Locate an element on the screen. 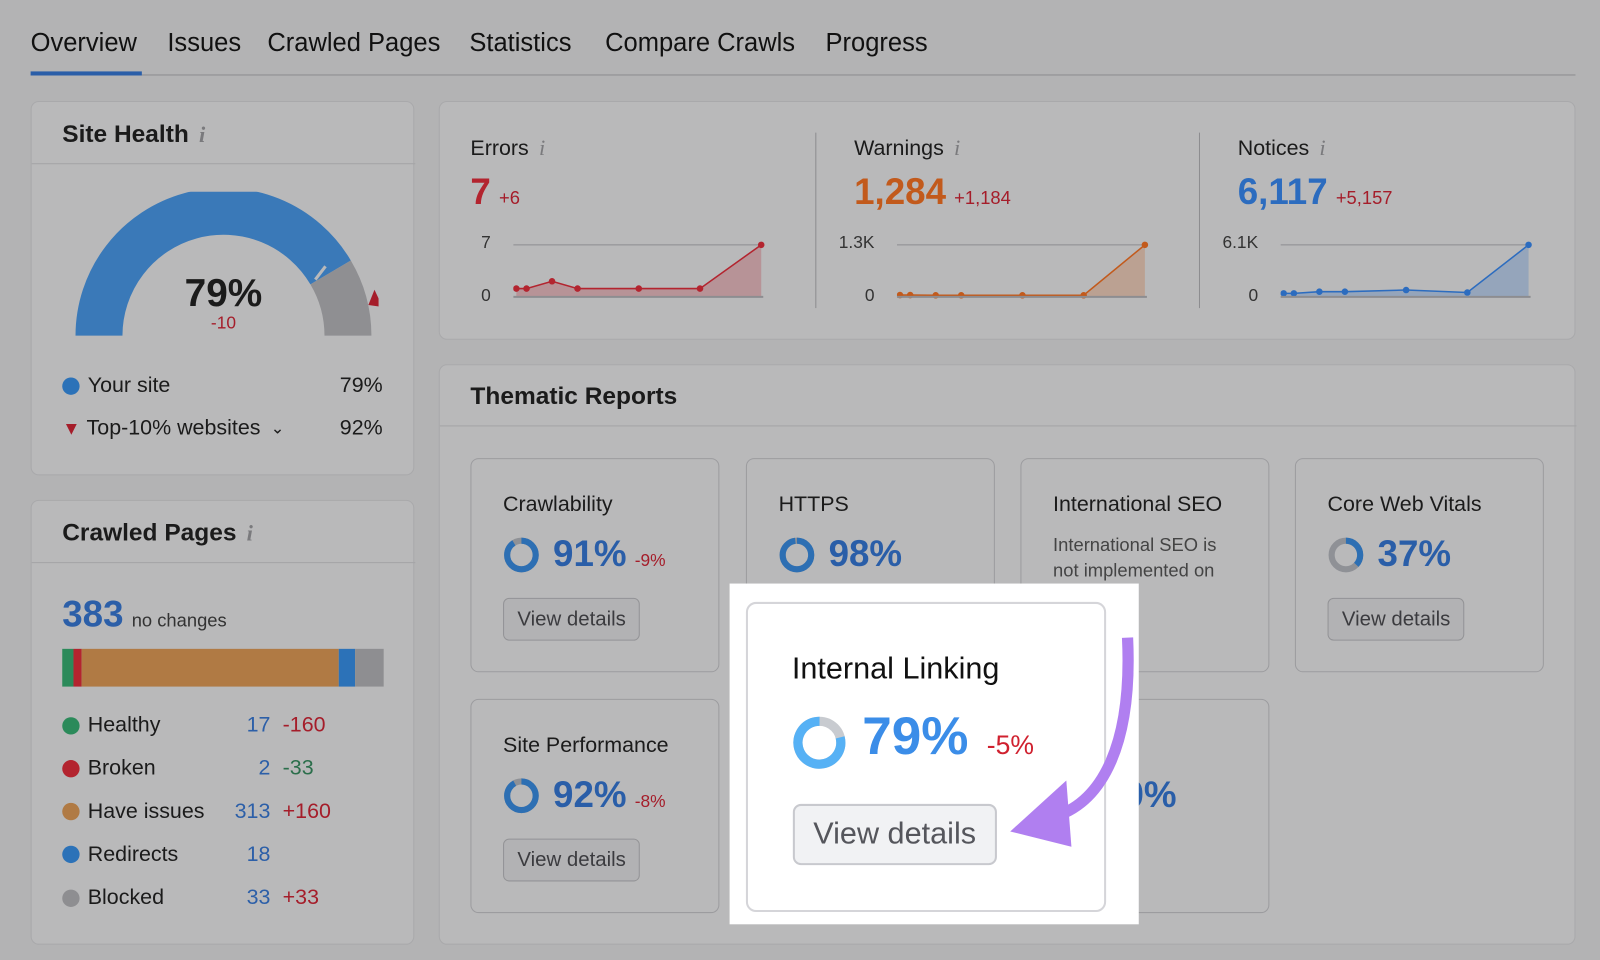 The image size is (1600, 960). row-change: +160 is located at coordinates (306, 811).